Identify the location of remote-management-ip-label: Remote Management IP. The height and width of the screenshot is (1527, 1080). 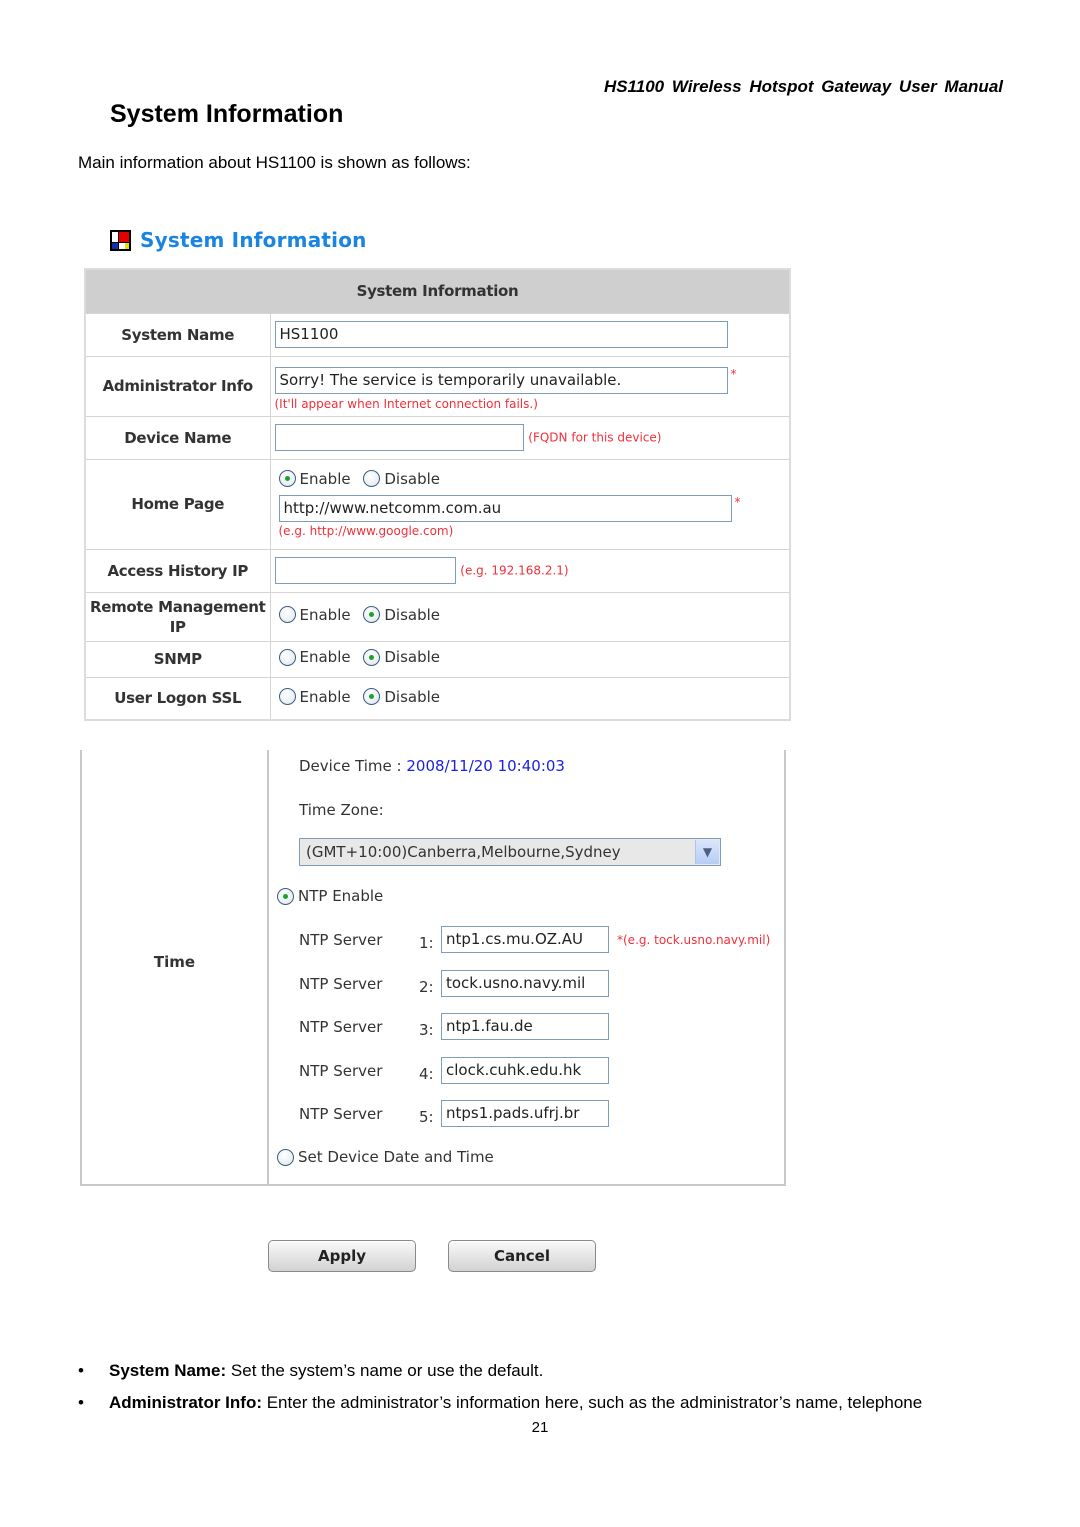
(177, 616).